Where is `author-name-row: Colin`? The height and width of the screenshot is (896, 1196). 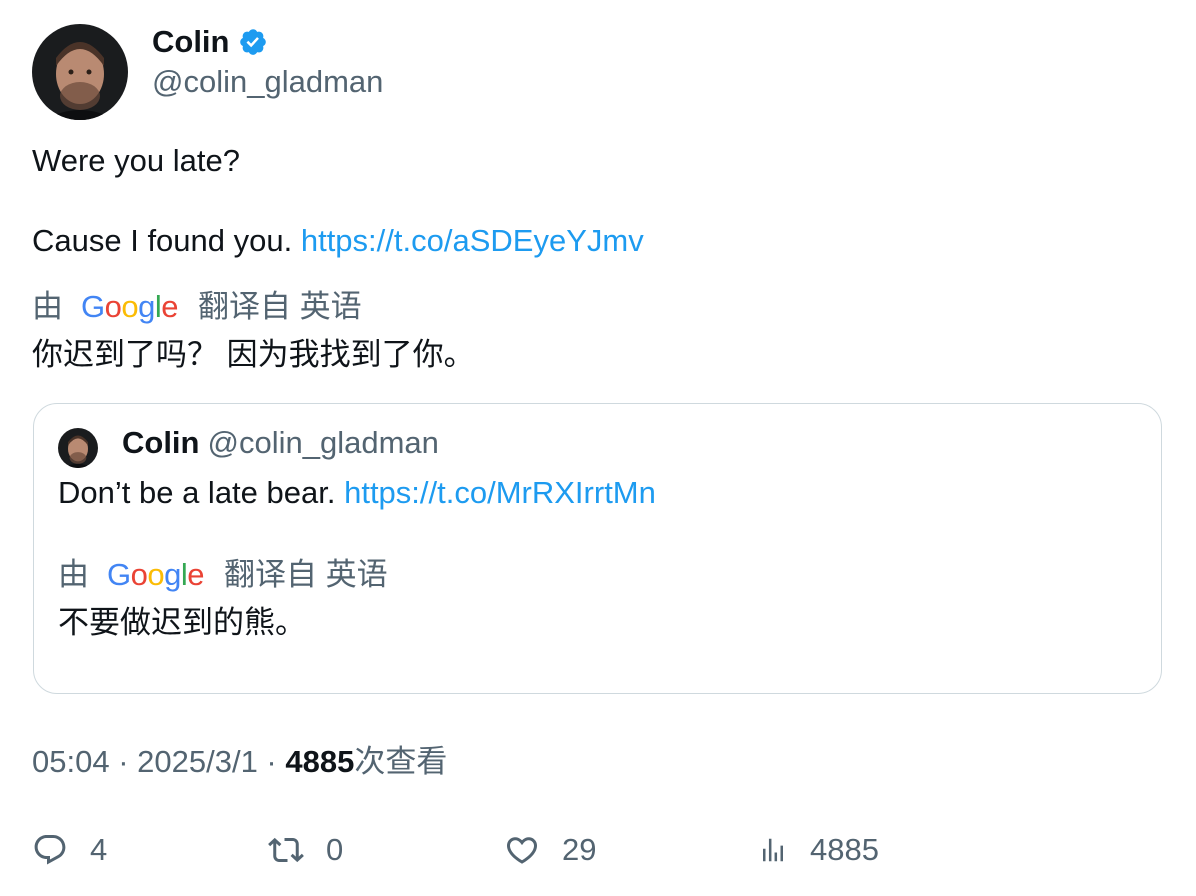 author-name-row: Colin is located at coordinates (210, 42).